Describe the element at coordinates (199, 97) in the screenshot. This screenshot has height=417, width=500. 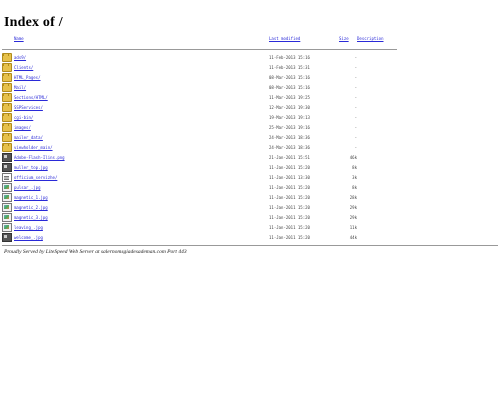
I see `table-row: Sections/HTML/11-Mar-2013 19:25 -` at that location.